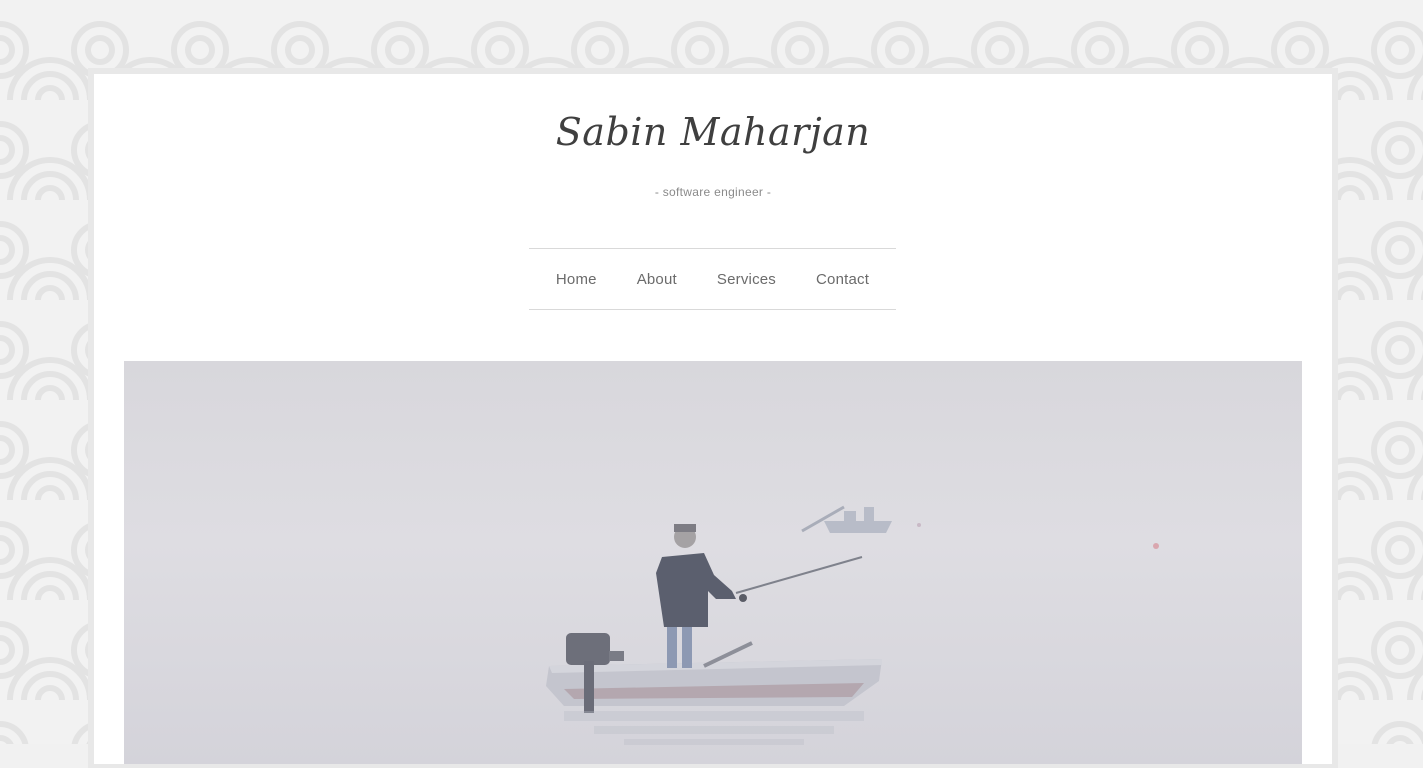  I want to click on site-title: Sabin Maharjan, so click(713, 132).